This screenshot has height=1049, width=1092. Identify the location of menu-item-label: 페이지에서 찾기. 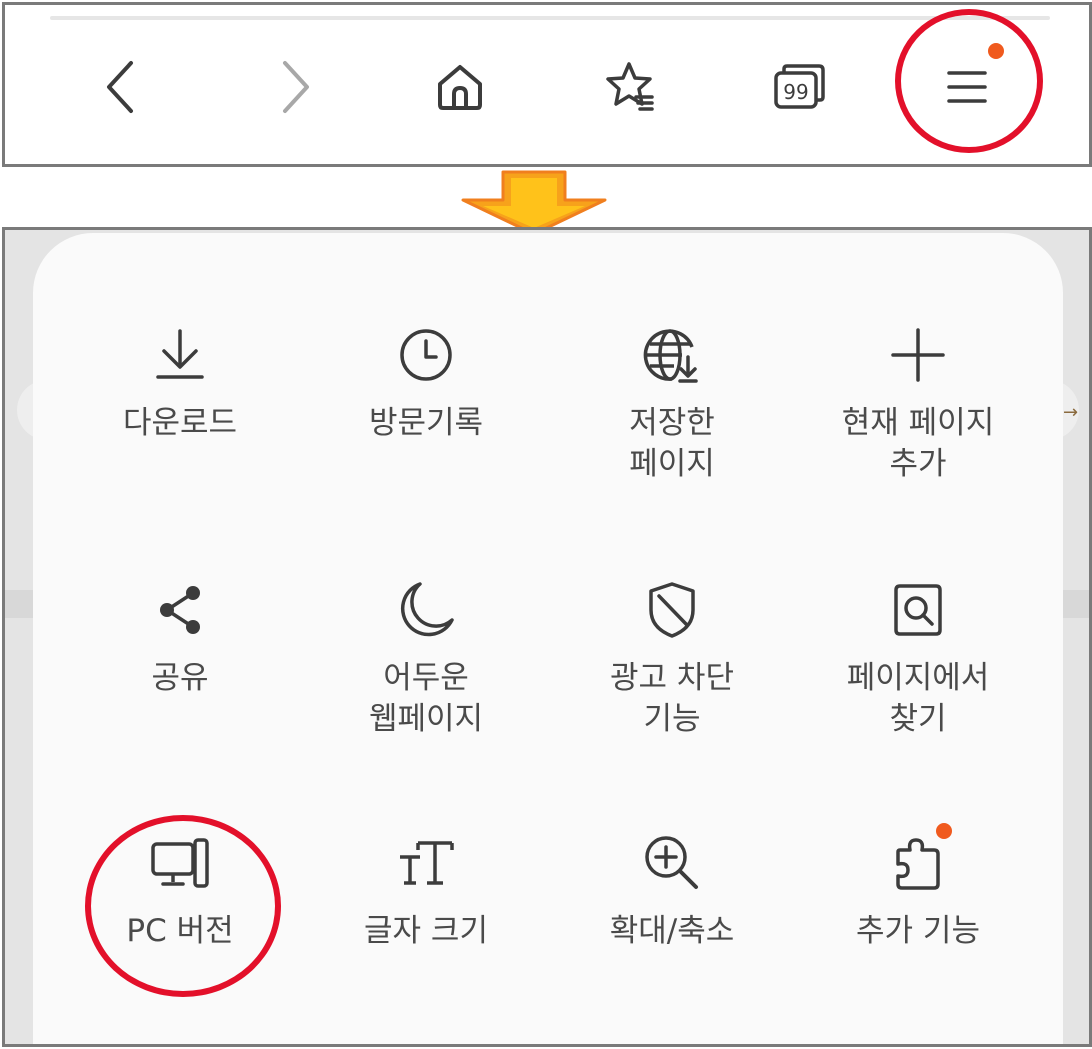
(918, 698).